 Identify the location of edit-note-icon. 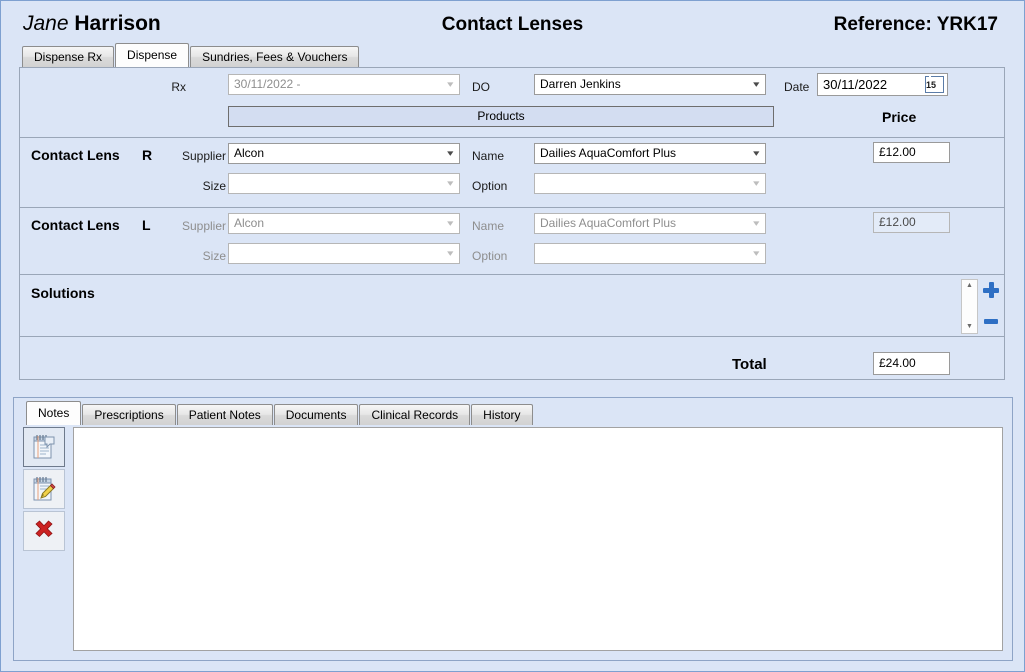
(44, 489).